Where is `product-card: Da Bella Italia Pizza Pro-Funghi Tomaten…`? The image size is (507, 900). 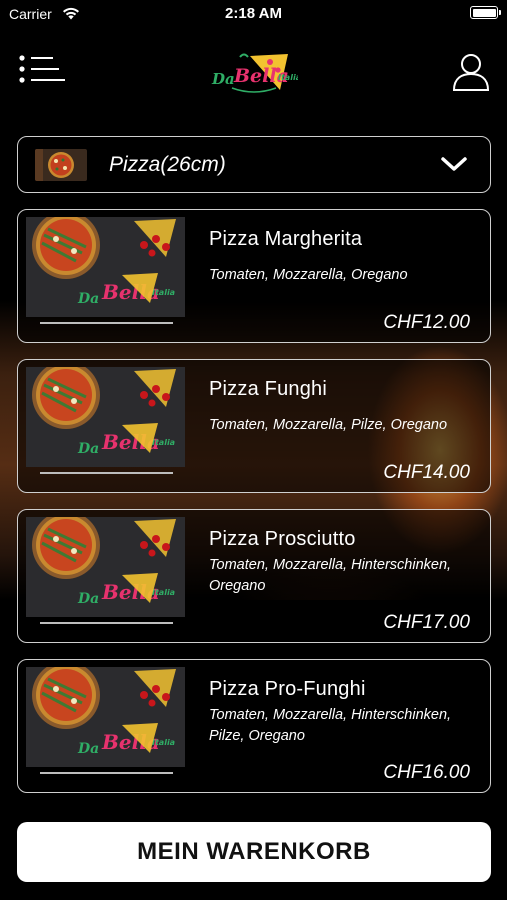
product-card: Da Bella Italia Pizza Pro-Funghi Tomaten… is located at coordinates (254, 726).